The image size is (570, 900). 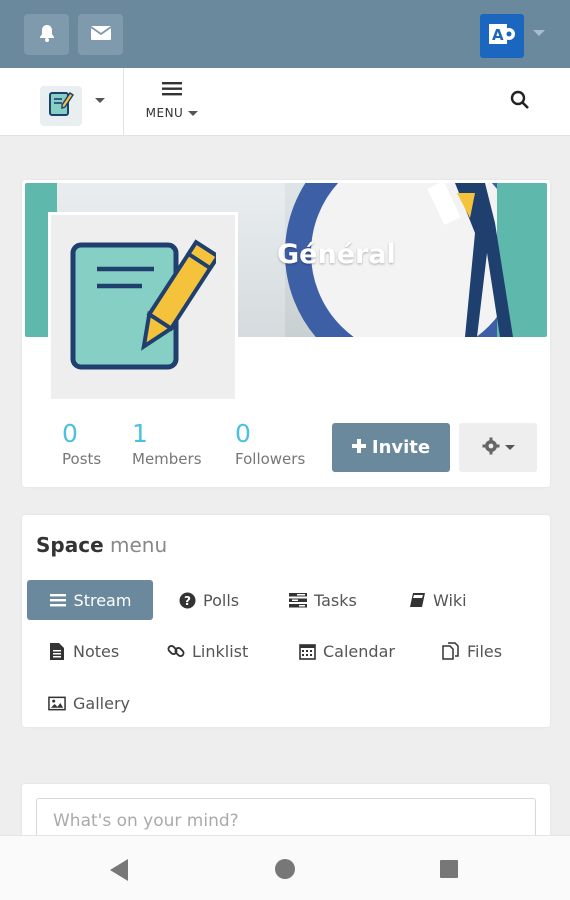 I want to click on menu-item-stream: Stream, so click(x=90, y=600).